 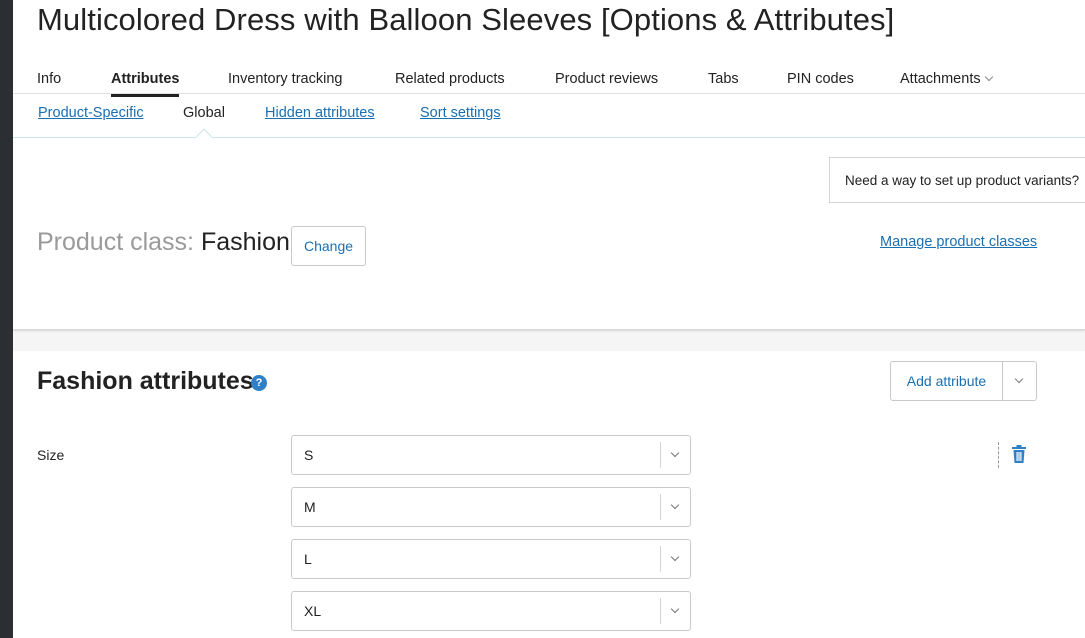 What do you see at coordinates (145, 84) in the screenshot?
I see `tab-attributes: Attributes` at bounding box center [145, 84].